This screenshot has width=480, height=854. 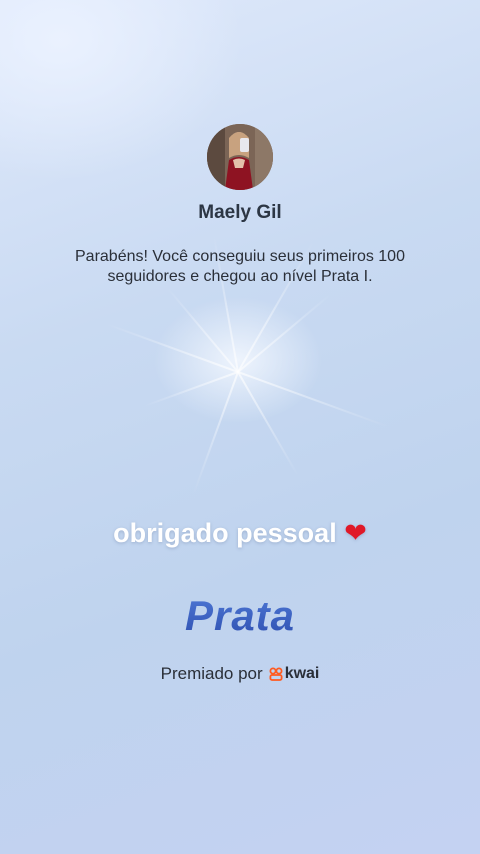 I want to click on heart-emoji-icon: ❤, so click(x=355, y=533).